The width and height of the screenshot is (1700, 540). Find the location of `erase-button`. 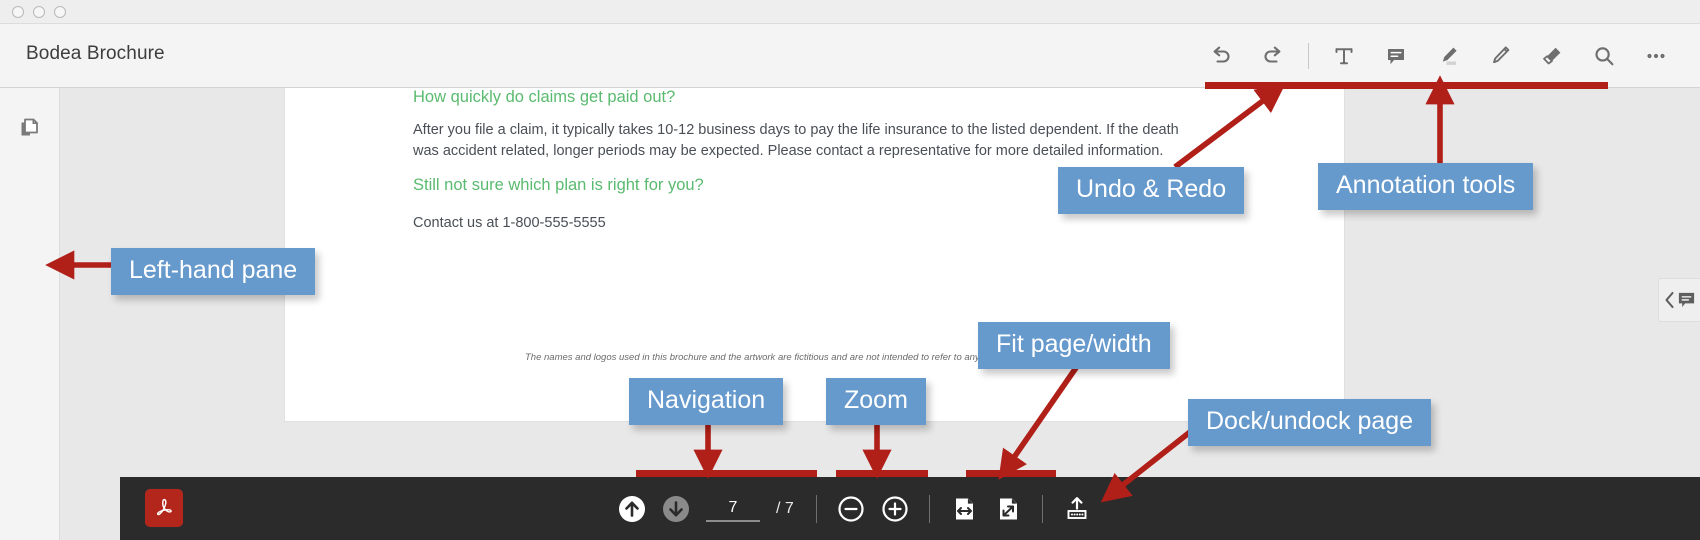

erase-button is located at coordinates (1552, 56).